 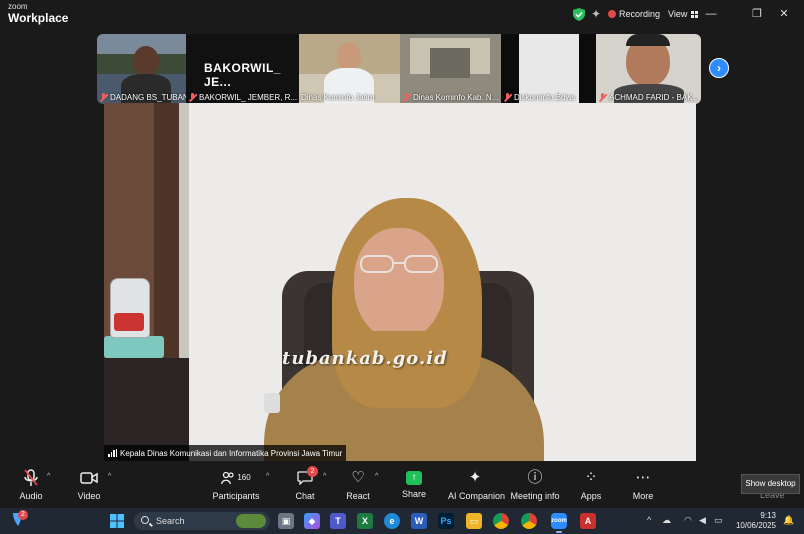 I want to click on audio-button: Audio, so click(x=31, y=484).